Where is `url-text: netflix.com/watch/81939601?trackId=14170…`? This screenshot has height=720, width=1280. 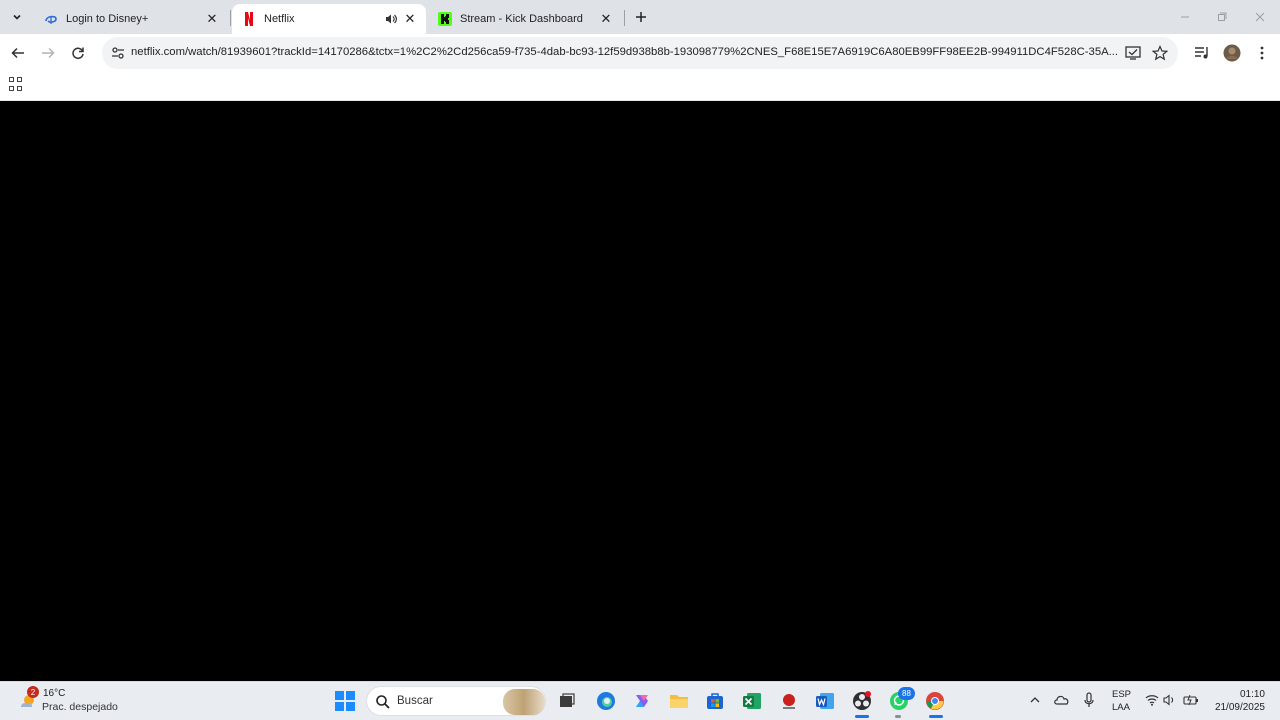 url-text: netflix.com/watch/81939601?trackId=14170… is located at coordinates (626, 52).